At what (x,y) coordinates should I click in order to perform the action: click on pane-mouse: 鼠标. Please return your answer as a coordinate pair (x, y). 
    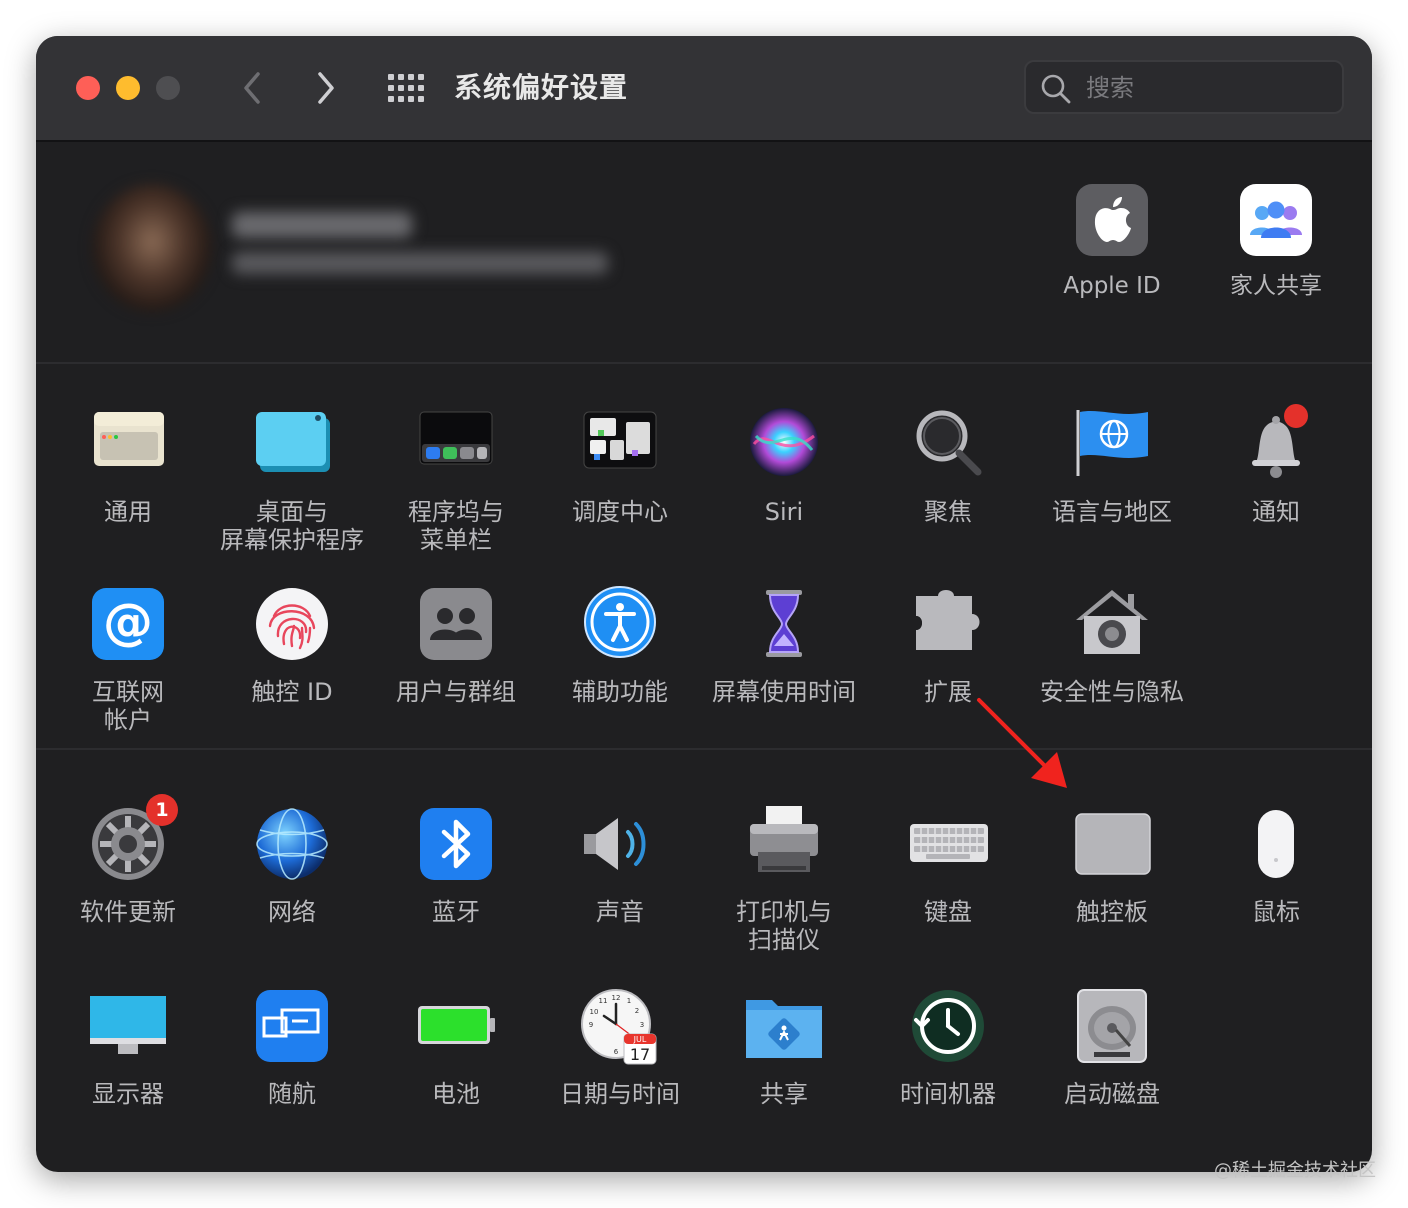
    Looking at the image, I should click on (1276, 866).